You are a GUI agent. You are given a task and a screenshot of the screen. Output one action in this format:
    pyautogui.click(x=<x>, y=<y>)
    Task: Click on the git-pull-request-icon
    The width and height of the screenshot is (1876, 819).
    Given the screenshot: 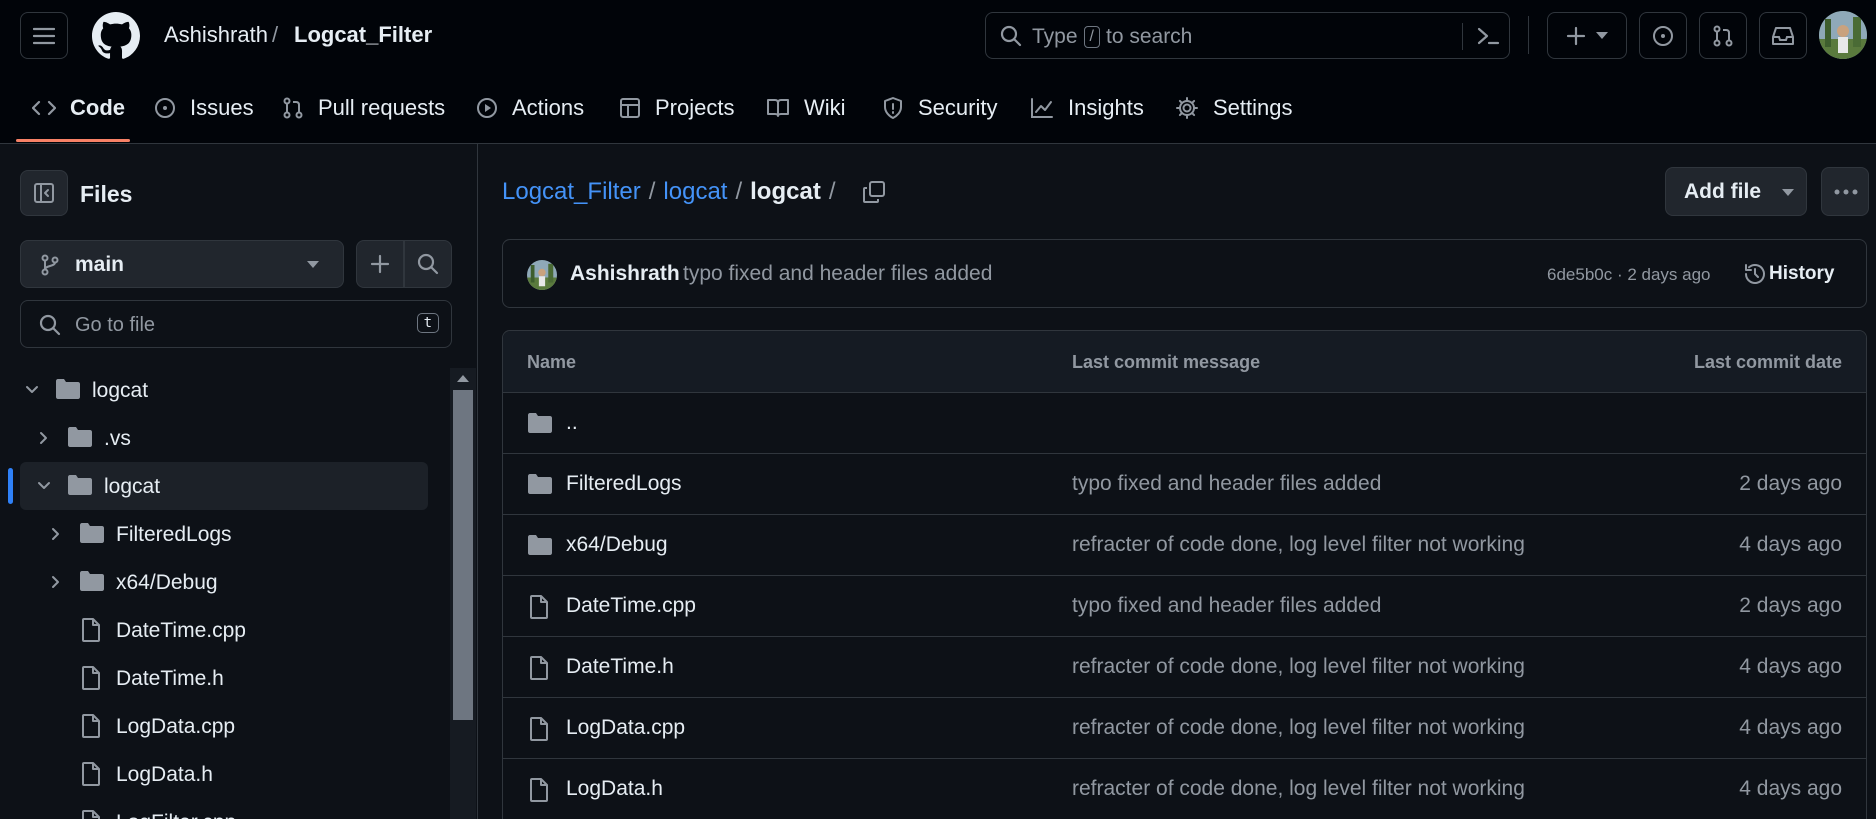 What is the action you would take?
    pyautogui.click(x=1723, y=35)
    